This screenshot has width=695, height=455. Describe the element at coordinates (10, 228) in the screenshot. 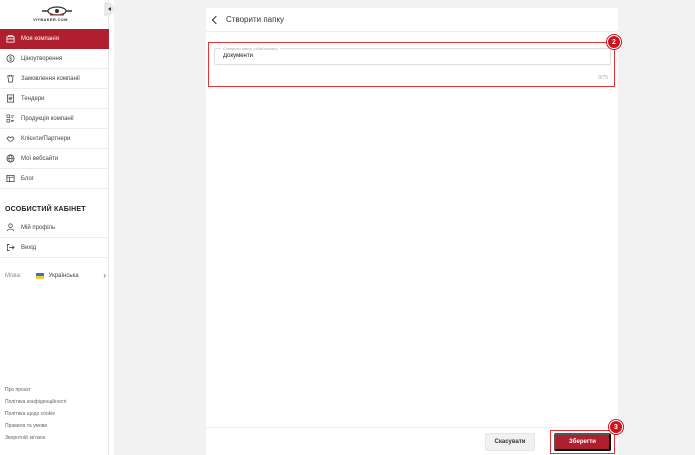

I see `user-icon` at that location.